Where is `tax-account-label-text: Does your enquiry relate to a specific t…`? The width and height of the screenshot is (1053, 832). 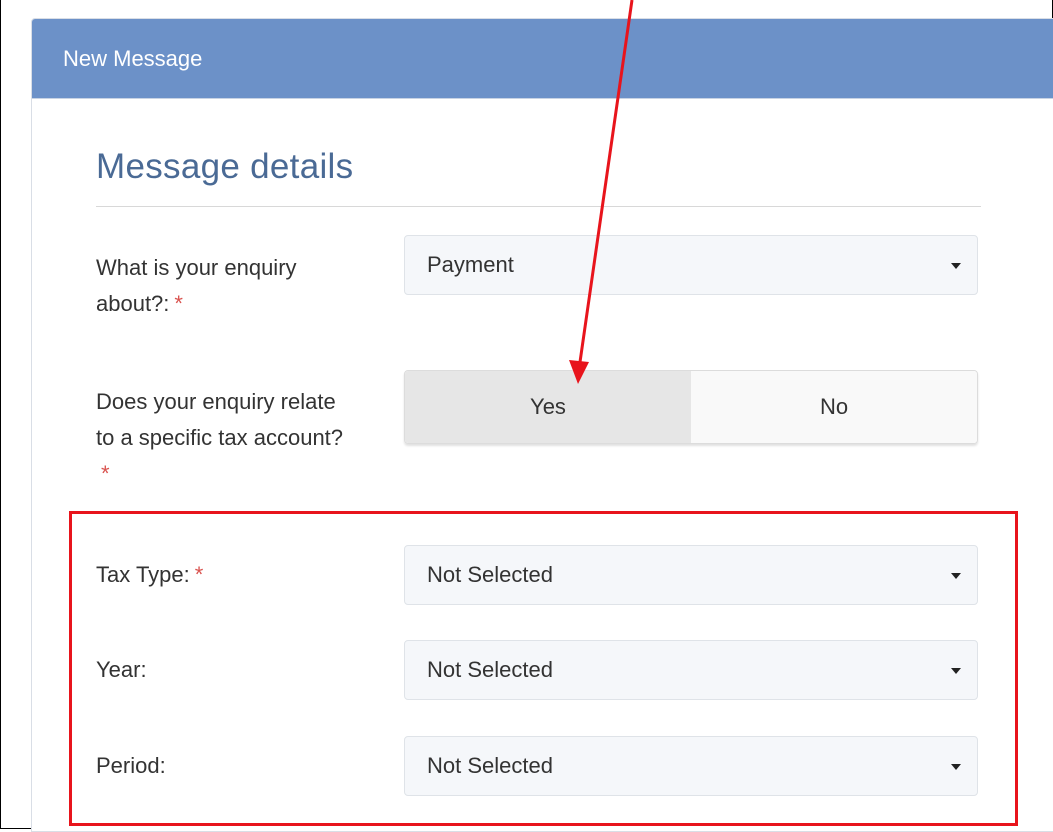
tax-account-label-text: Does your enquiry relate to a specific t… is located at coordinates (220, 419).